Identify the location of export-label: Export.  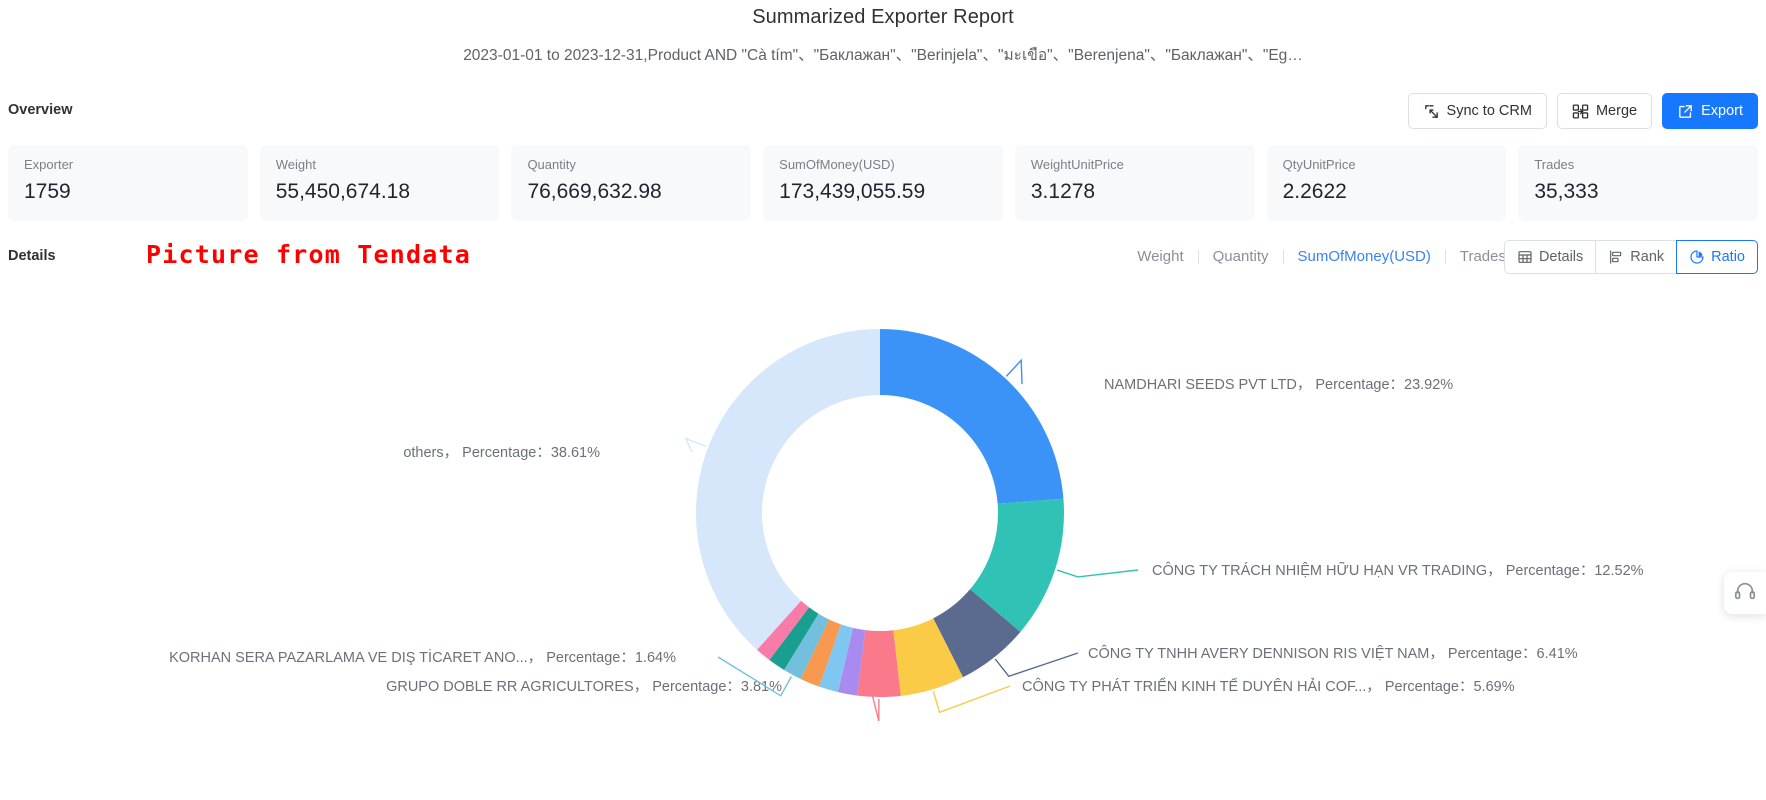
(1722, 111).